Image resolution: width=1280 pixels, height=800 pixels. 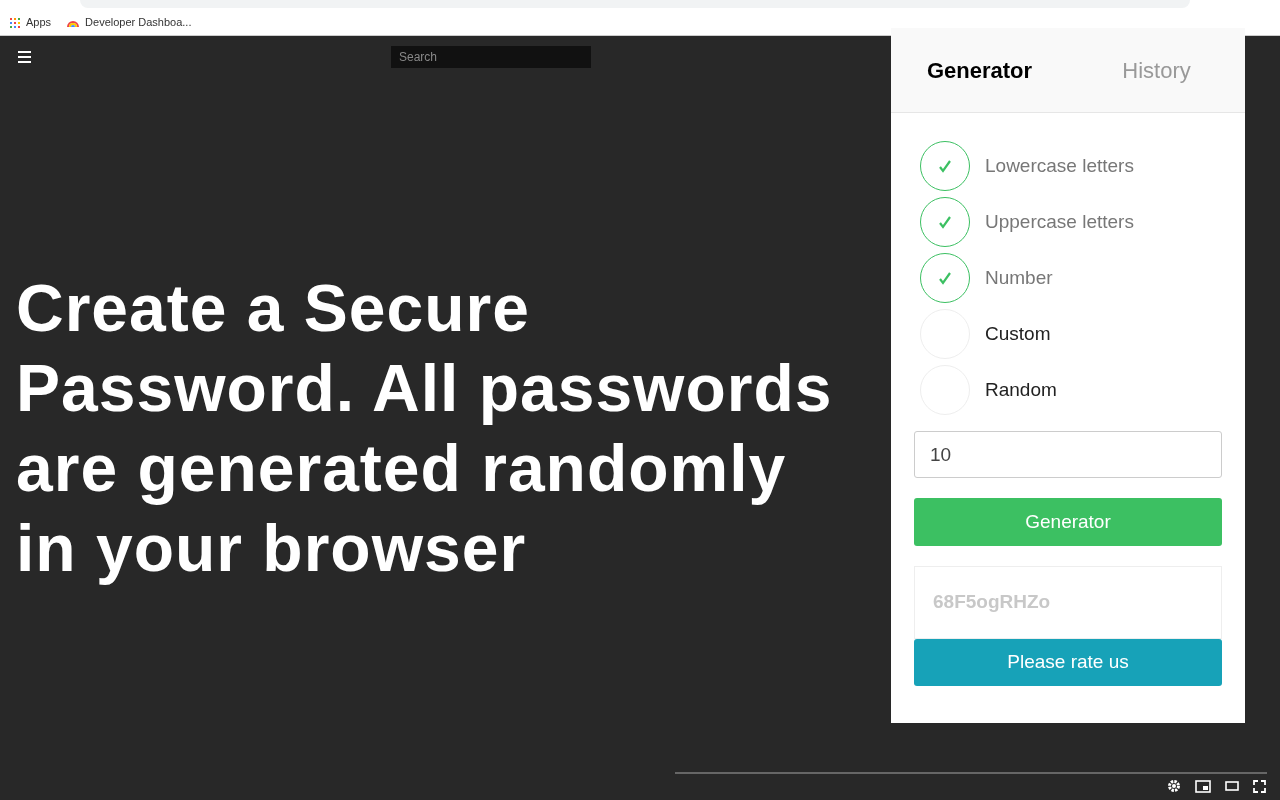 What do you see at coordinates (979, 70) in the screenshot?
I see `tab: Generator` at bounding box center [979, 70].